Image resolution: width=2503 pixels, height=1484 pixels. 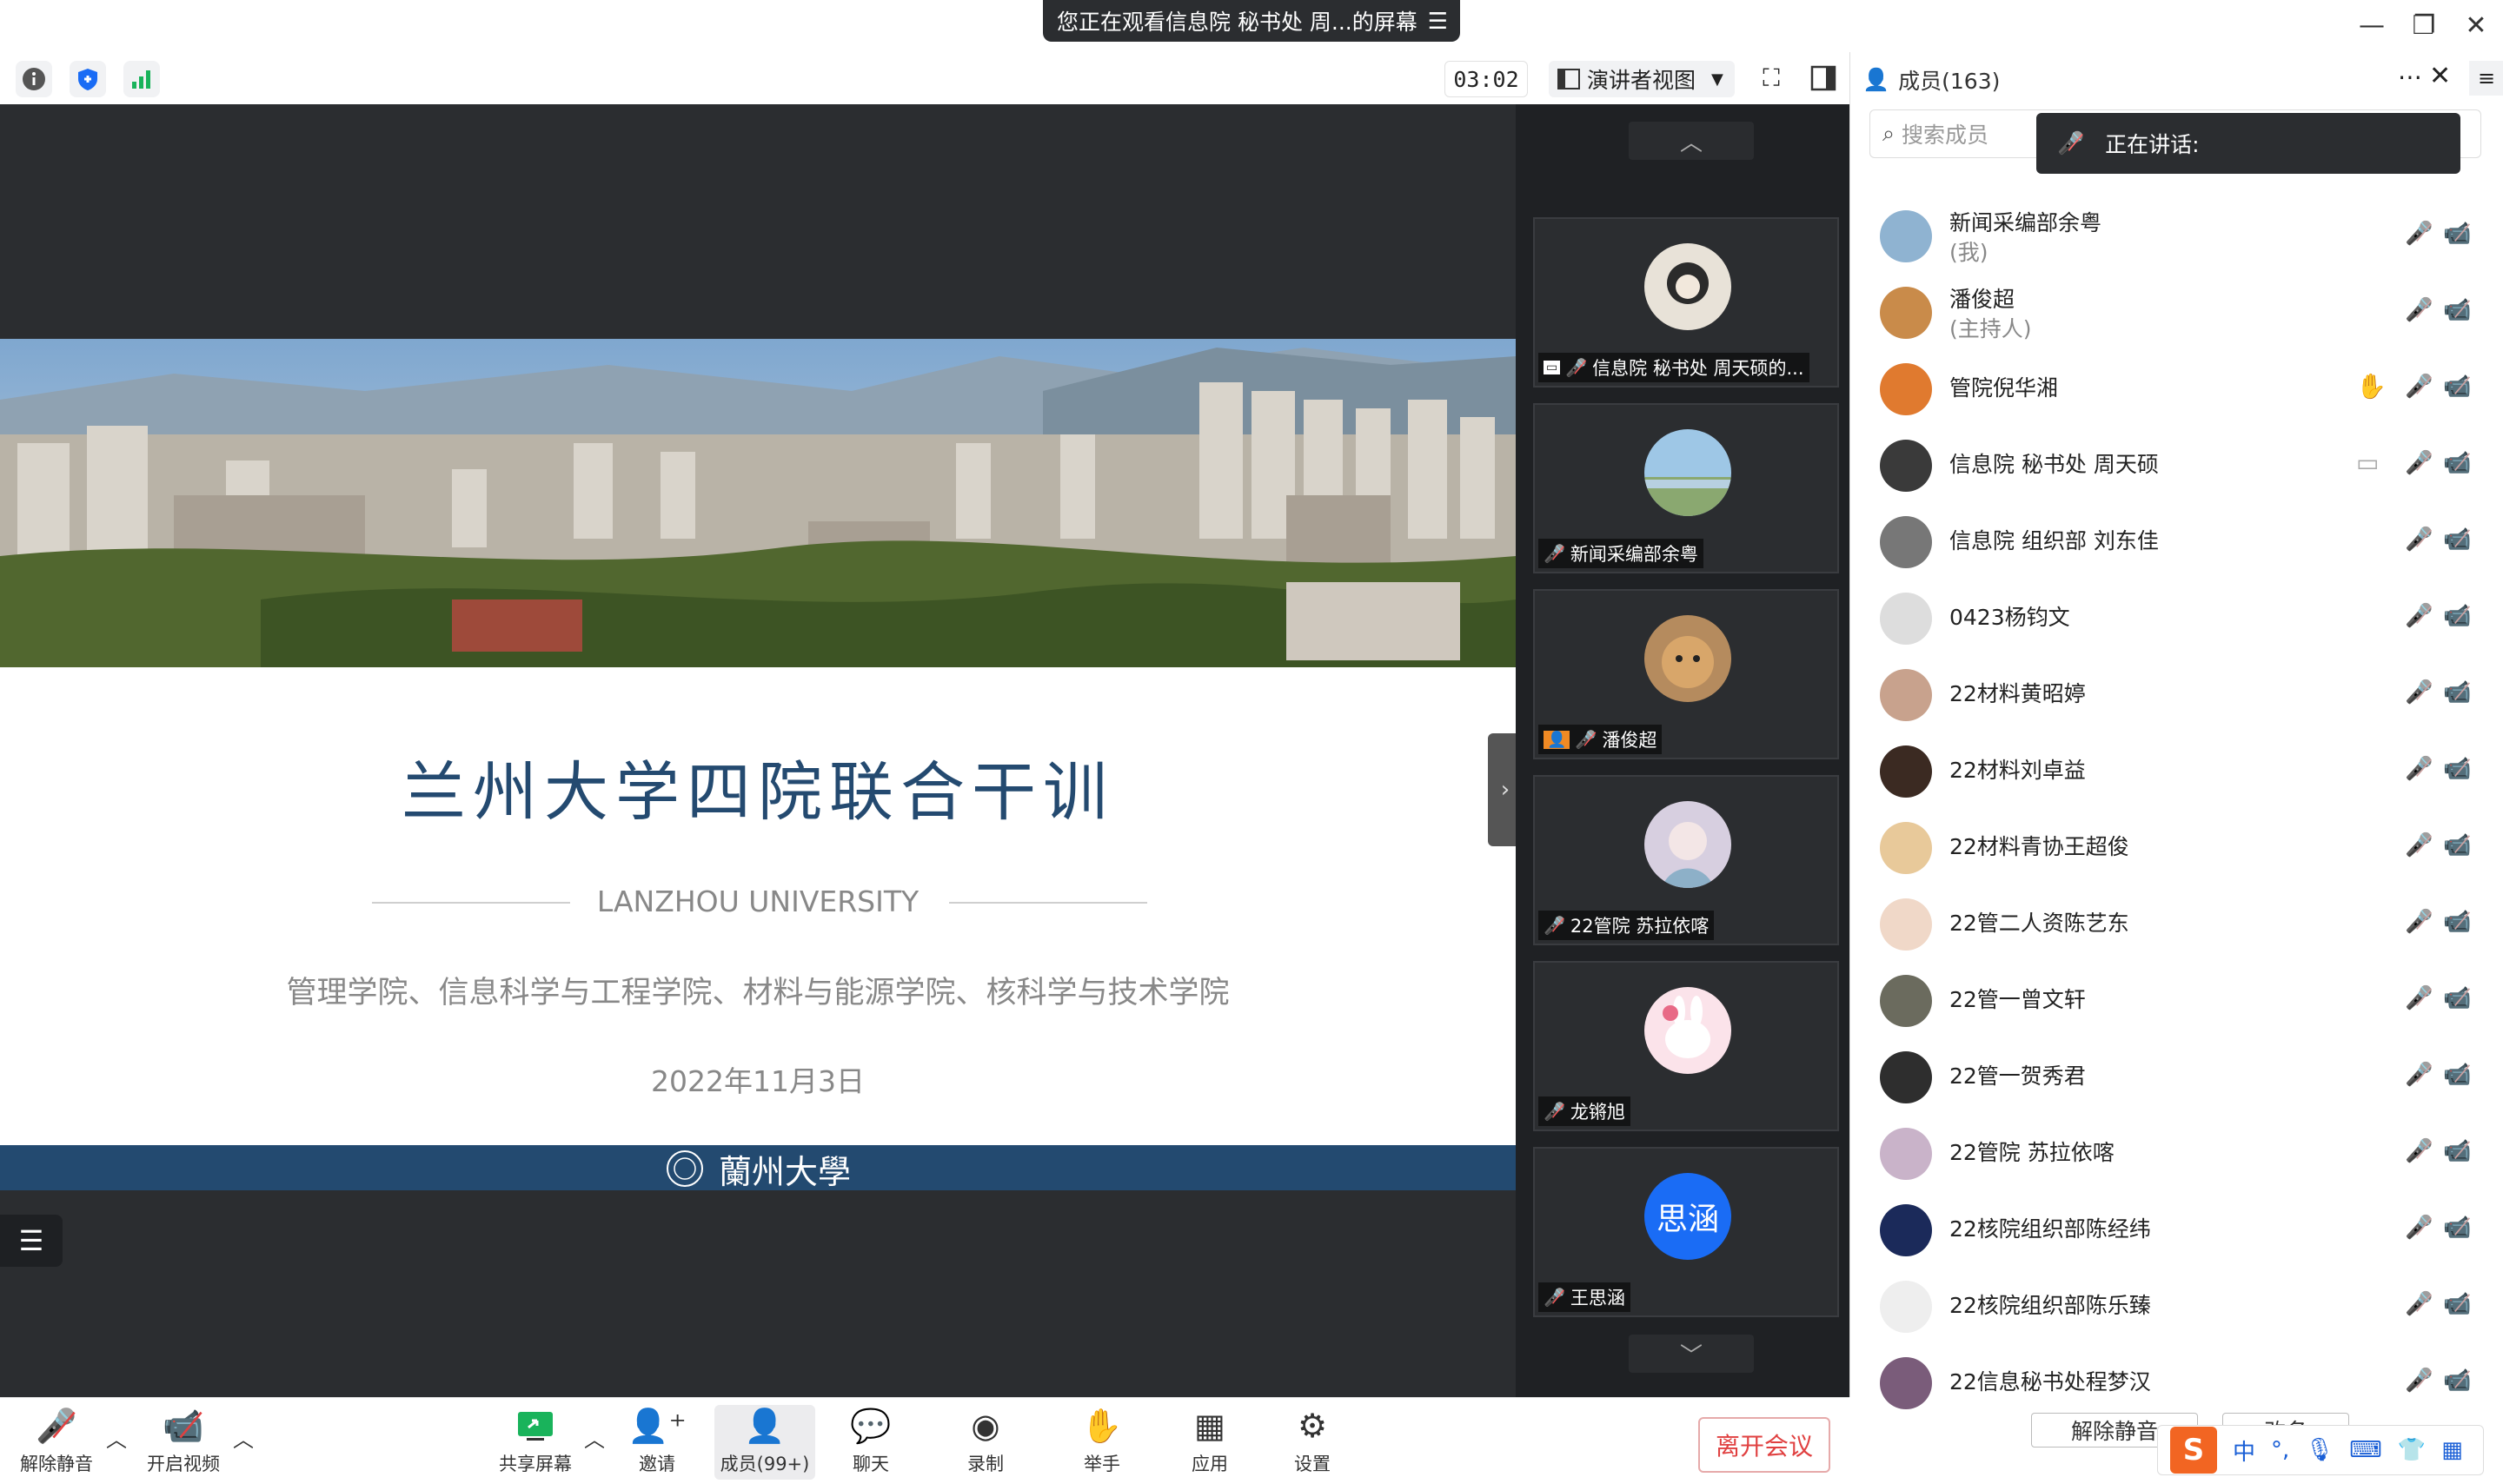 I want to click on restore-button: ❐, so click(x=2424, y=25).